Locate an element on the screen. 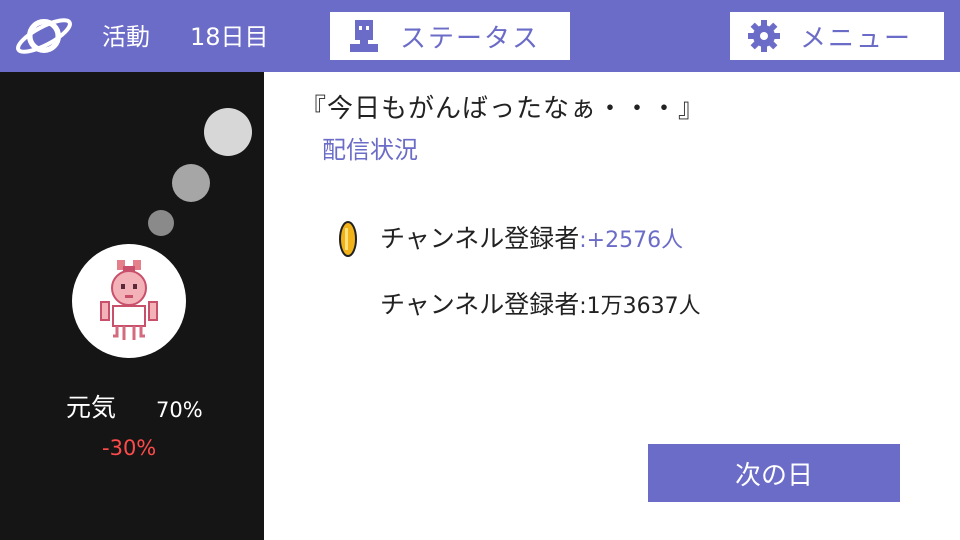  subscriber-total-row: チャンネル登録者:1万3637人 is located at coordinates (540, 306).